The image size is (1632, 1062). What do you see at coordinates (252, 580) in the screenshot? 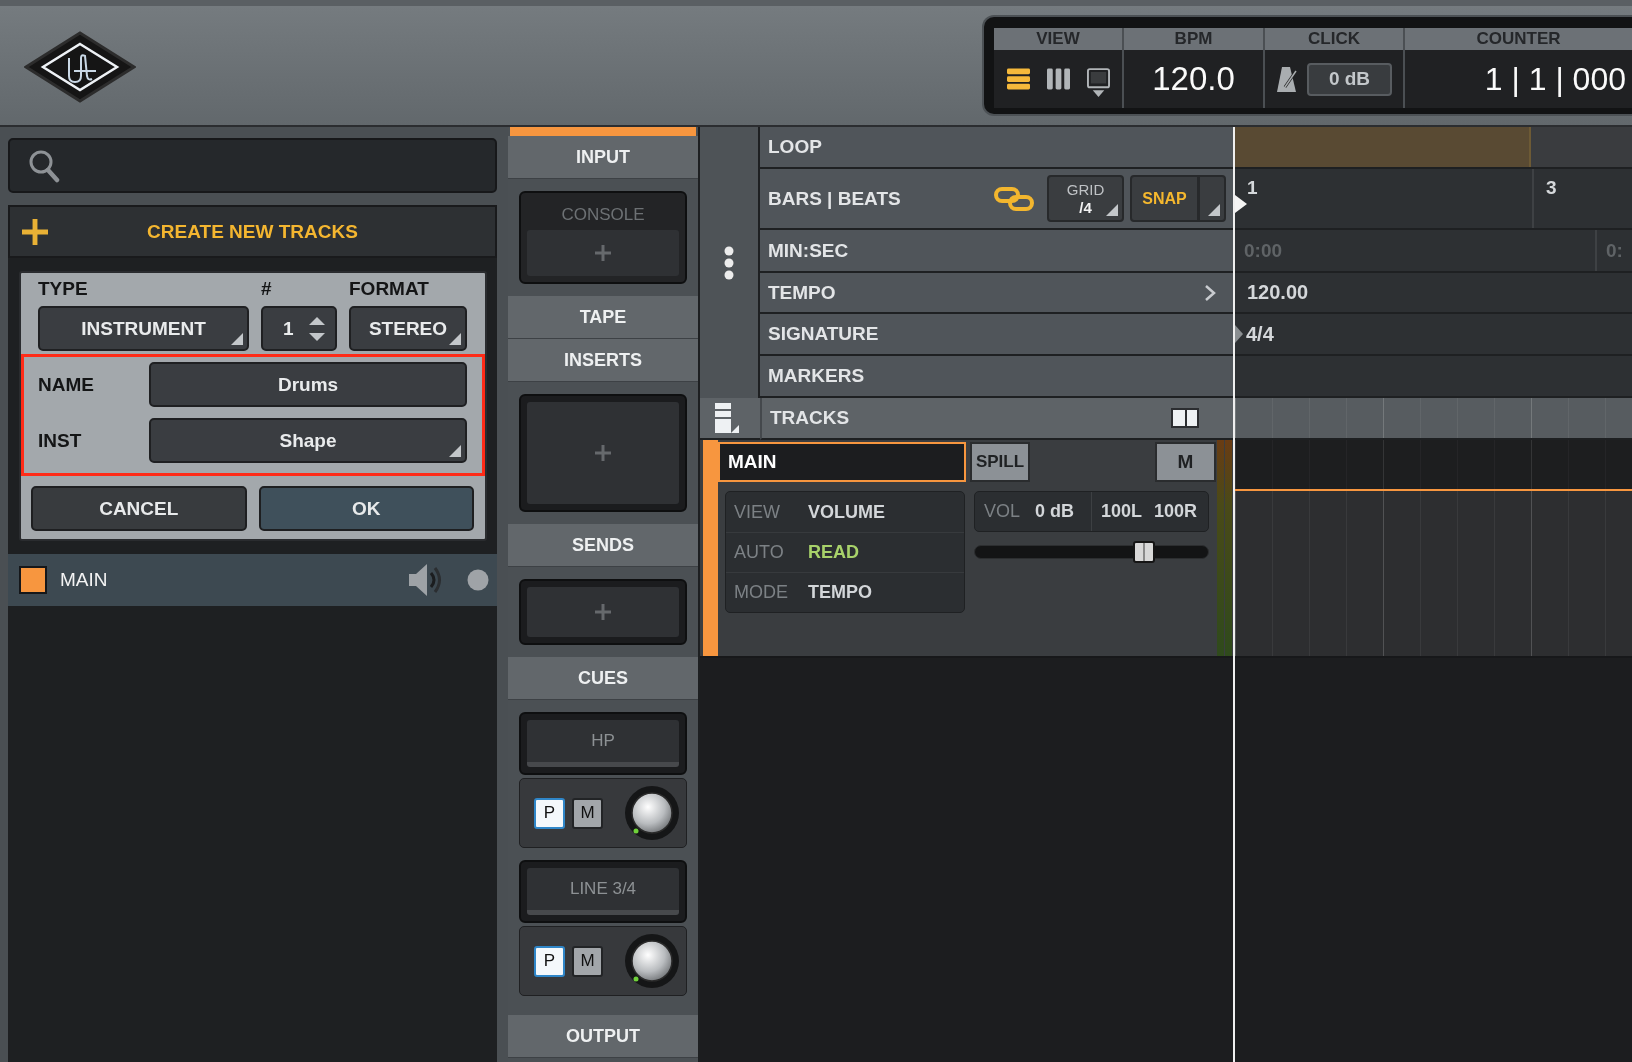
I see `track-list-item: MAIN` at bounding box center [252, 580].